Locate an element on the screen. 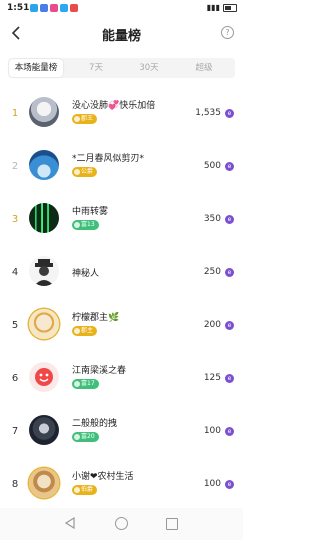 Image resolution: width=320 pixels, height=540 pixels. user-name: 没心没肺💞快乐加倍 is located at coordinates (114, 106).